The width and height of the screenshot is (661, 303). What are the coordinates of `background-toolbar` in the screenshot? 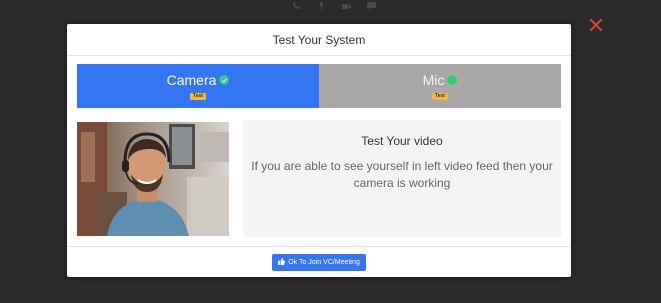 It's located at (334, 6).